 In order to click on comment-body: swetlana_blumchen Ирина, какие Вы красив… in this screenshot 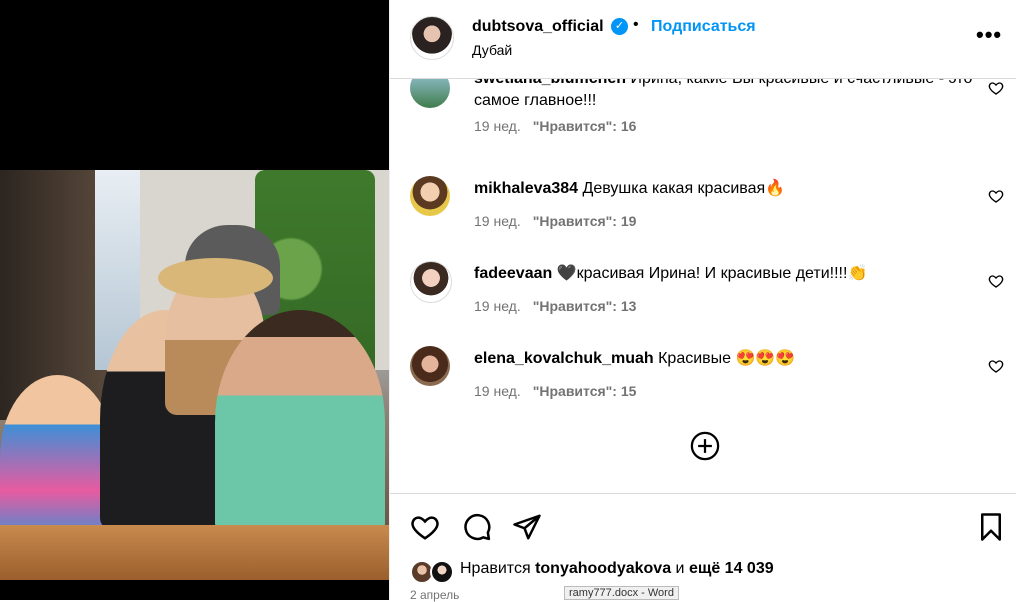, I will do `click(724, 95)`.